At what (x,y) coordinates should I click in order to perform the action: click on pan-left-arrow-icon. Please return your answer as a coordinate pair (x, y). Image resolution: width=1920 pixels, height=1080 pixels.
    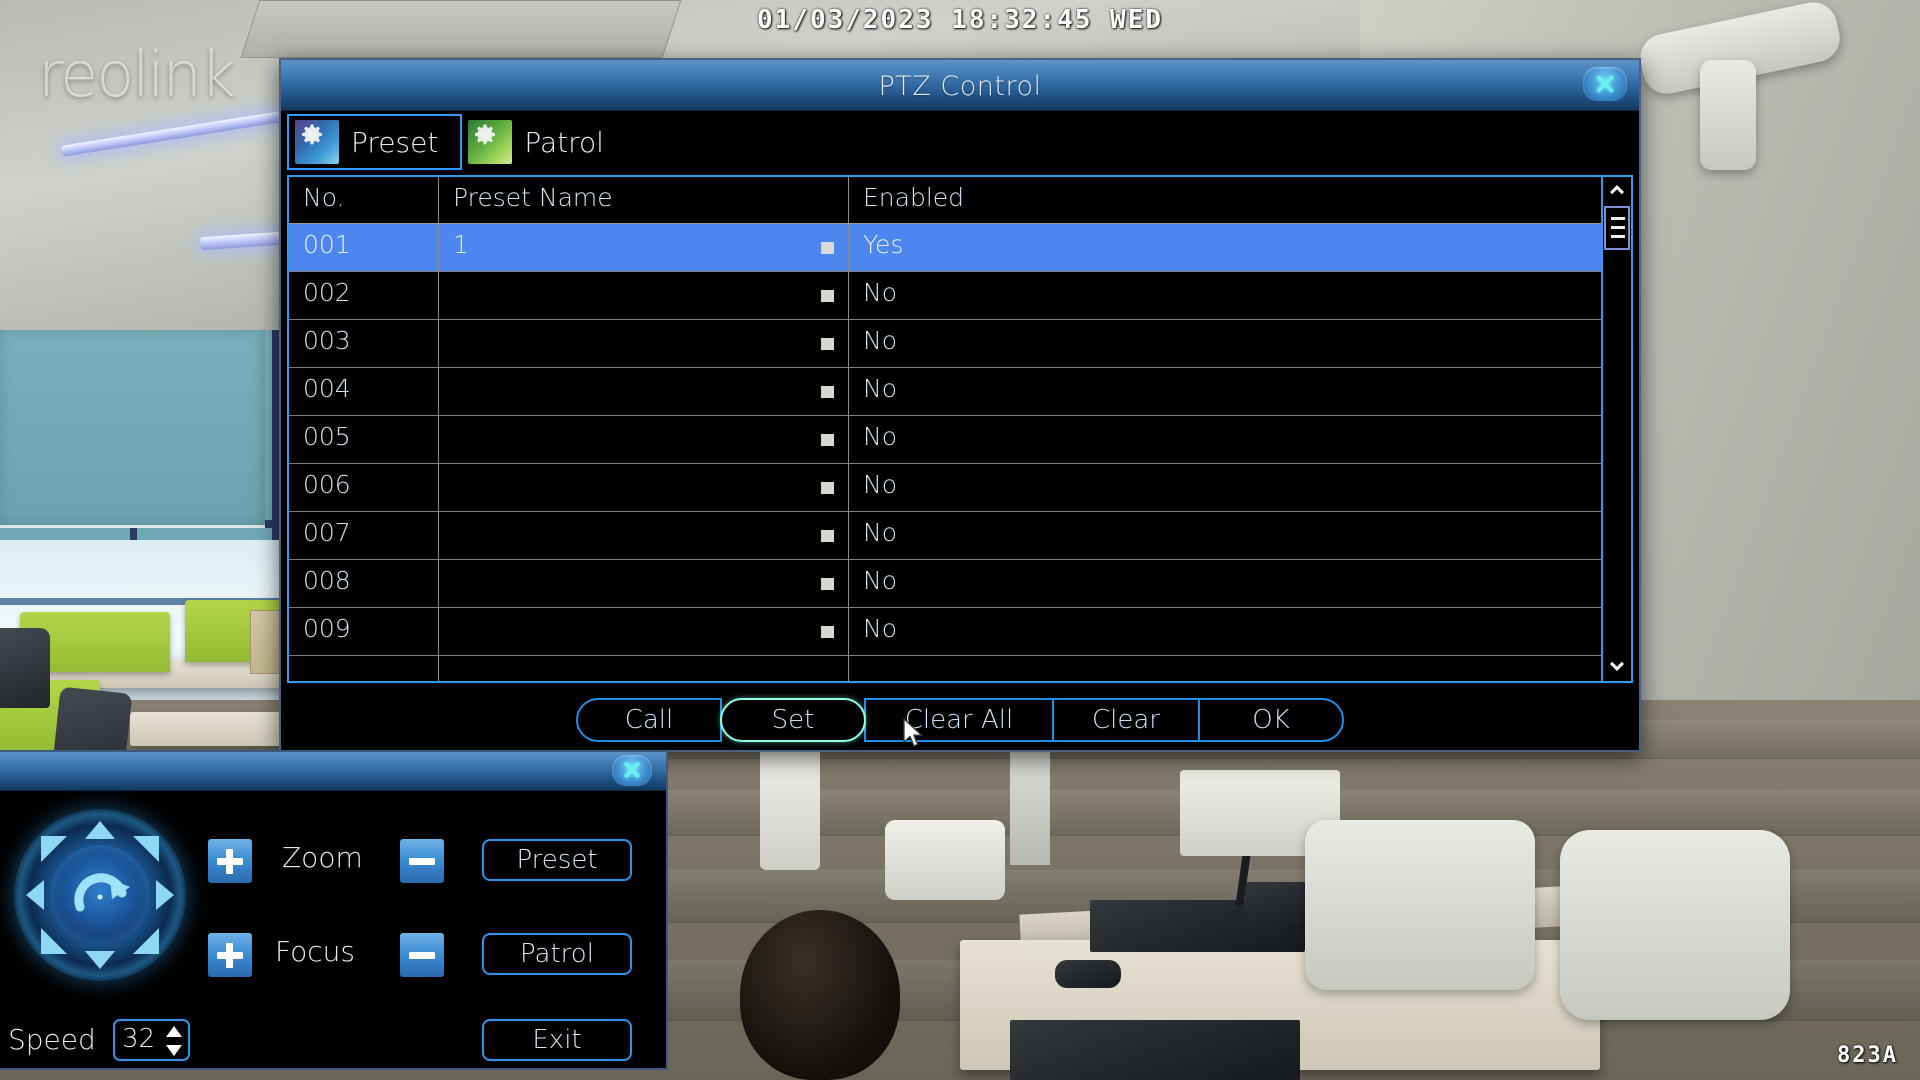
    Looking at the image, I should click on (35, 895).